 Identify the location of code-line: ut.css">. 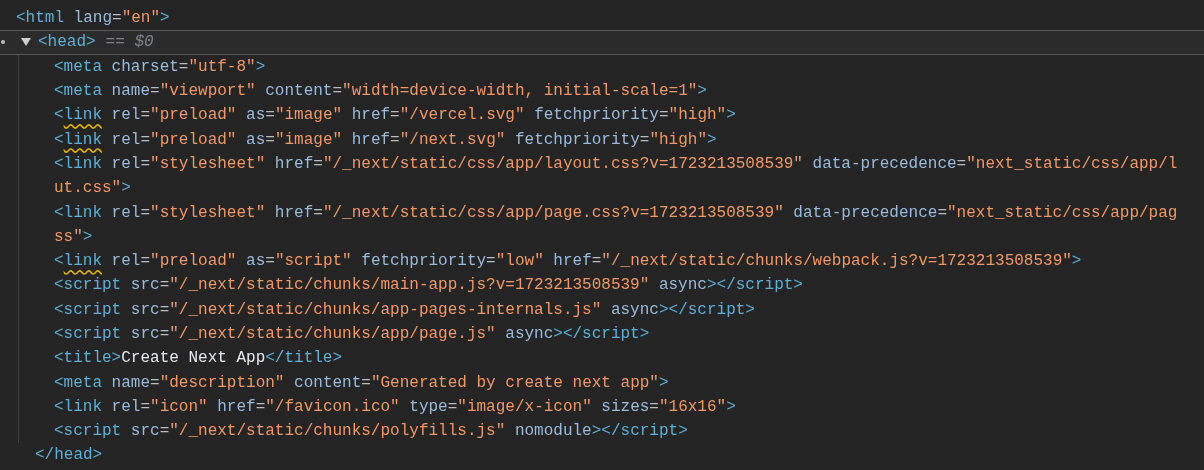
(92, 188).